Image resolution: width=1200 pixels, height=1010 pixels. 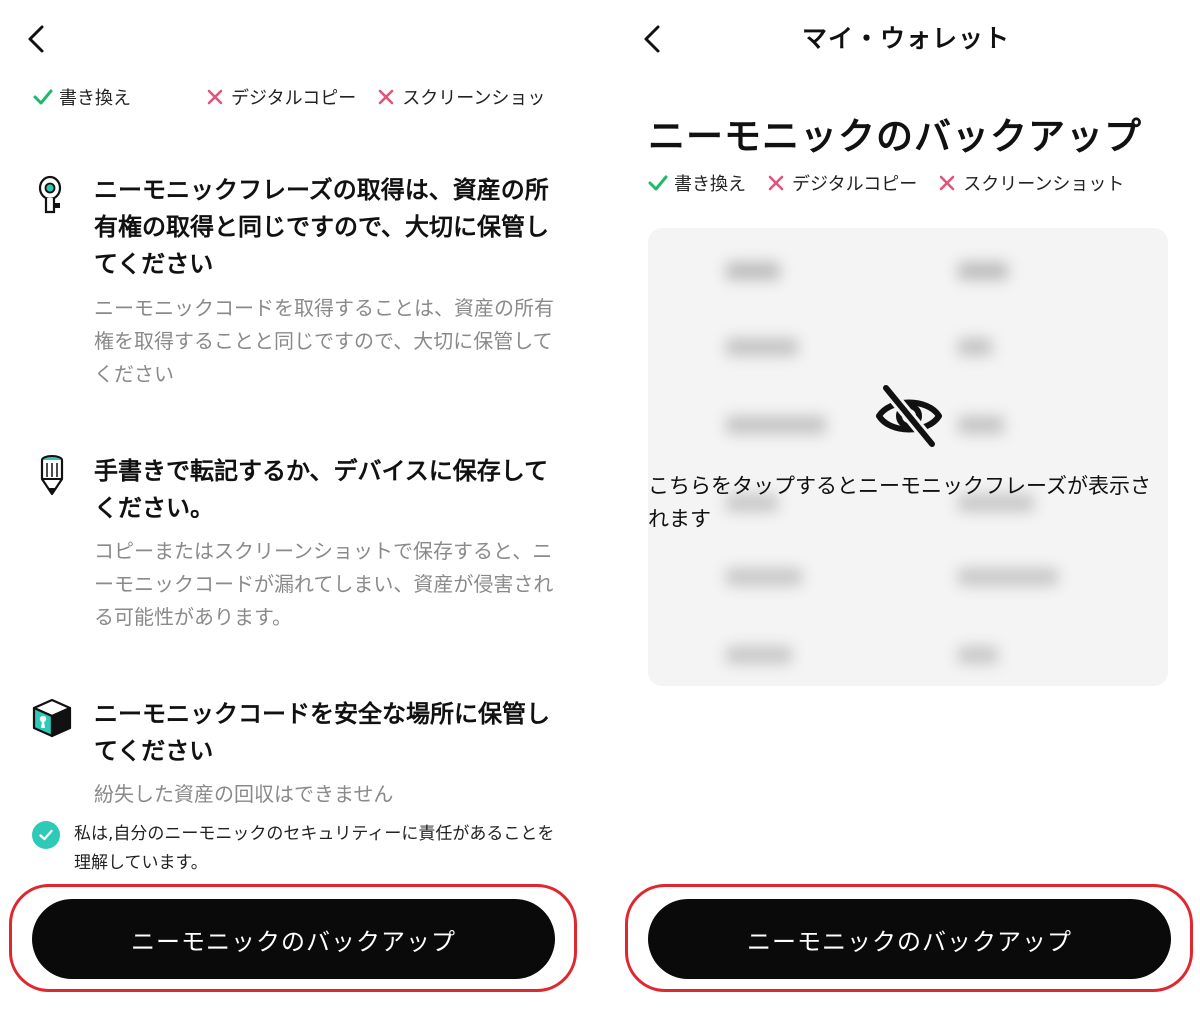 I want to click on tap-to-reveal-text: こちらをタップするとニーモニックフレーズが表示されます, so click(x=908, y=503).